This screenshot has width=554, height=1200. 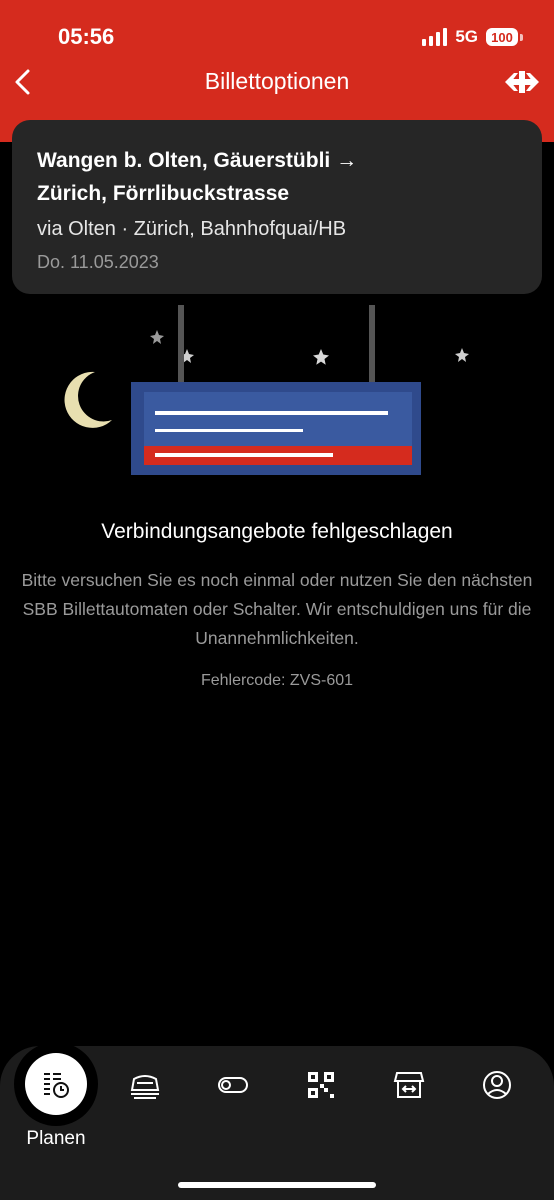 What do you see at coordinates (497, 1085) in the screenshot?
I see `user-icon` at bounding box center [497, 1085].